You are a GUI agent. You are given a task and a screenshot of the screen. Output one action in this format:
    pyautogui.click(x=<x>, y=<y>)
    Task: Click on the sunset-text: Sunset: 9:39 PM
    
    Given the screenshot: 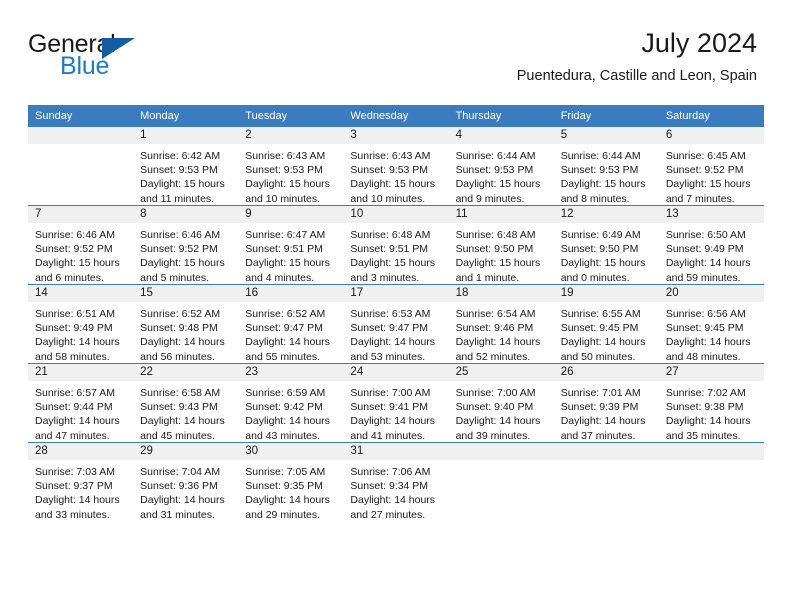 What is the action you would take?
    pyautogui.click(x=599, y=407)
    